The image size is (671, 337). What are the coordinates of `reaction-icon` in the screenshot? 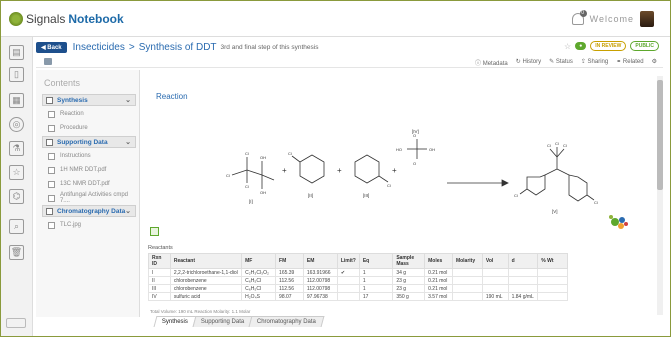 It's located at (51, 114).